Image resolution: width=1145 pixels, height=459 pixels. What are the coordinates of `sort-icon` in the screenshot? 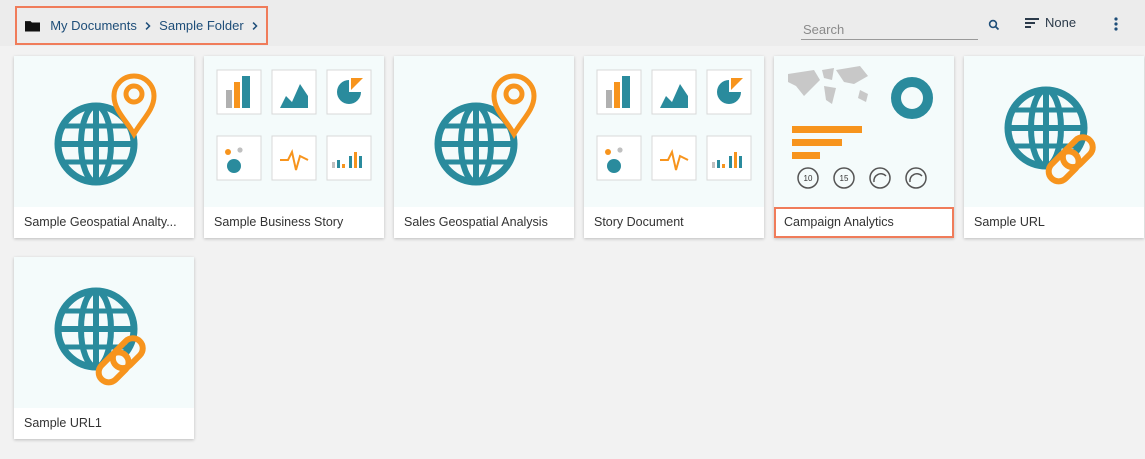 It's located at (1032, 22).